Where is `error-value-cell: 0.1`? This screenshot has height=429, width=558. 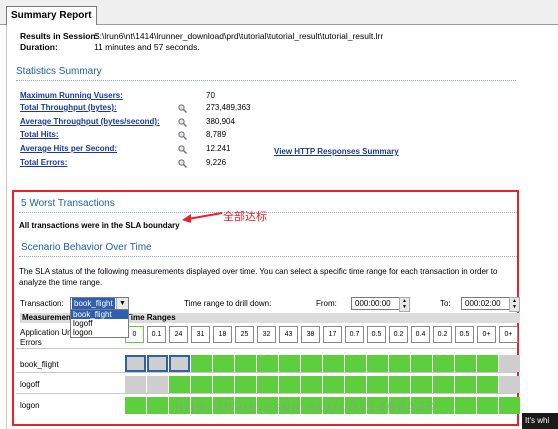 error-value-cell: 0.1 is located at coordinates (156, 334).